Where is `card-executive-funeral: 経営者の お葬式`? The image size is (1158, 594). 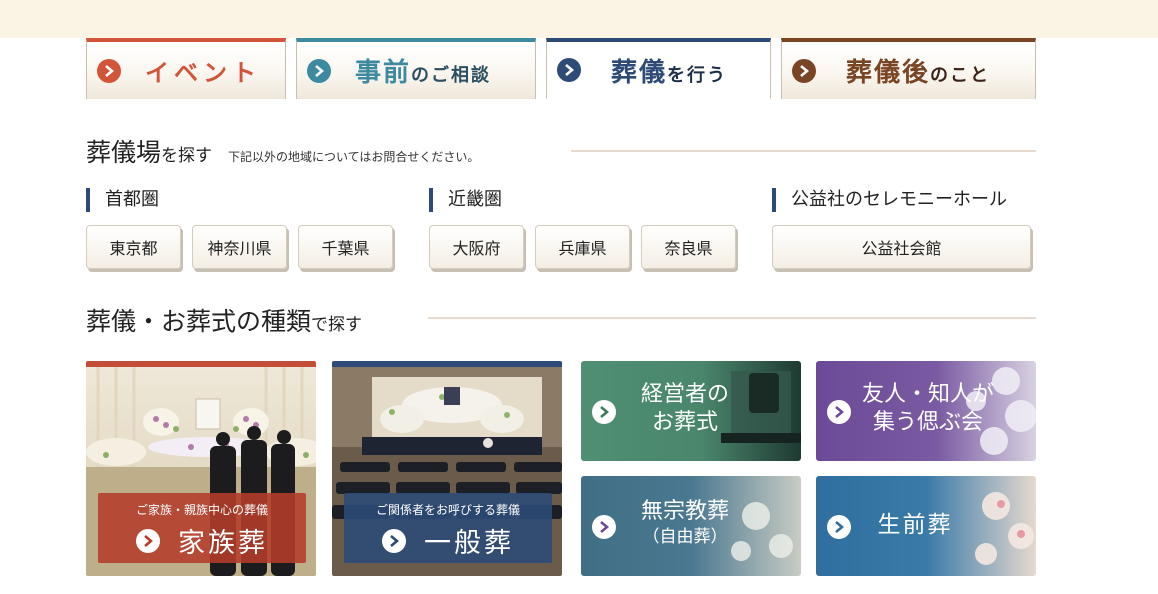
card-executive-funeral: 経営者の お葬式 is located at coordinates (691, 411).